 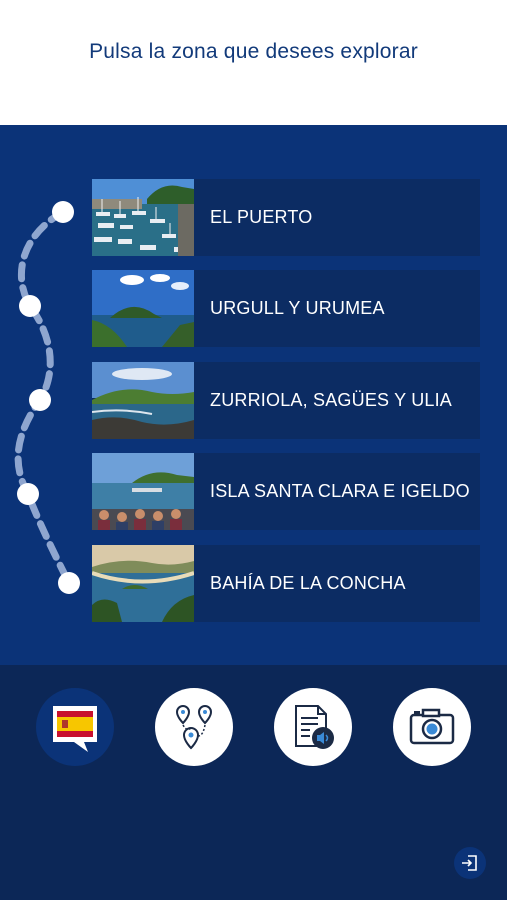 I want to click on exit-button, so click(x=470, y=863).